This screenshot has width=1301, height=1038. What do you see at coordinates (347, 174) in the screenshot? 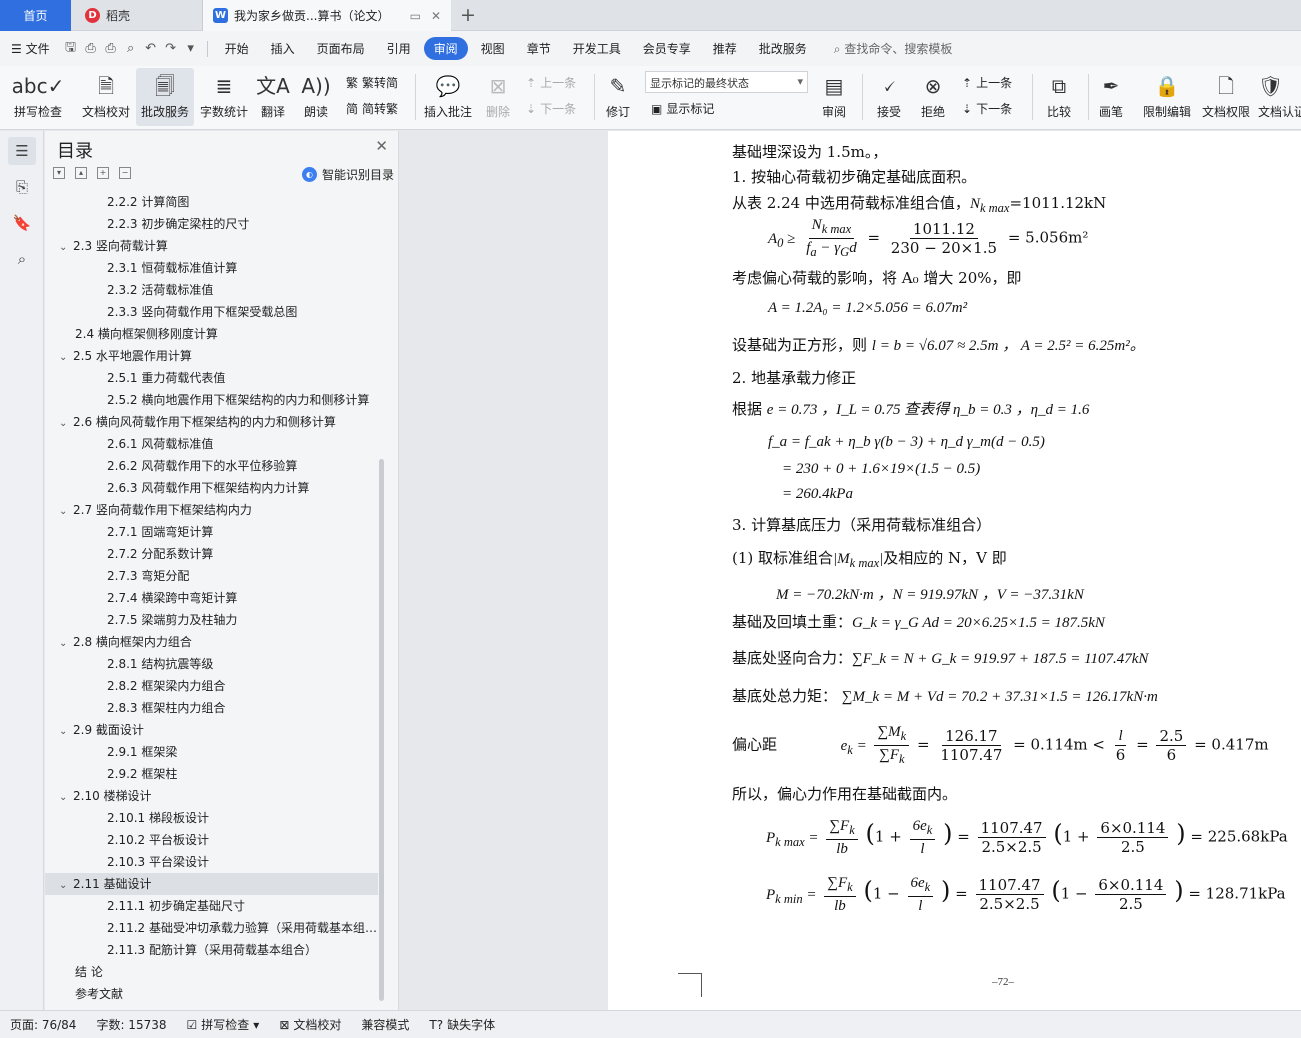
I see `smart-toc-button: ◐ 智能识别目录` at bounding box center [347, 174].